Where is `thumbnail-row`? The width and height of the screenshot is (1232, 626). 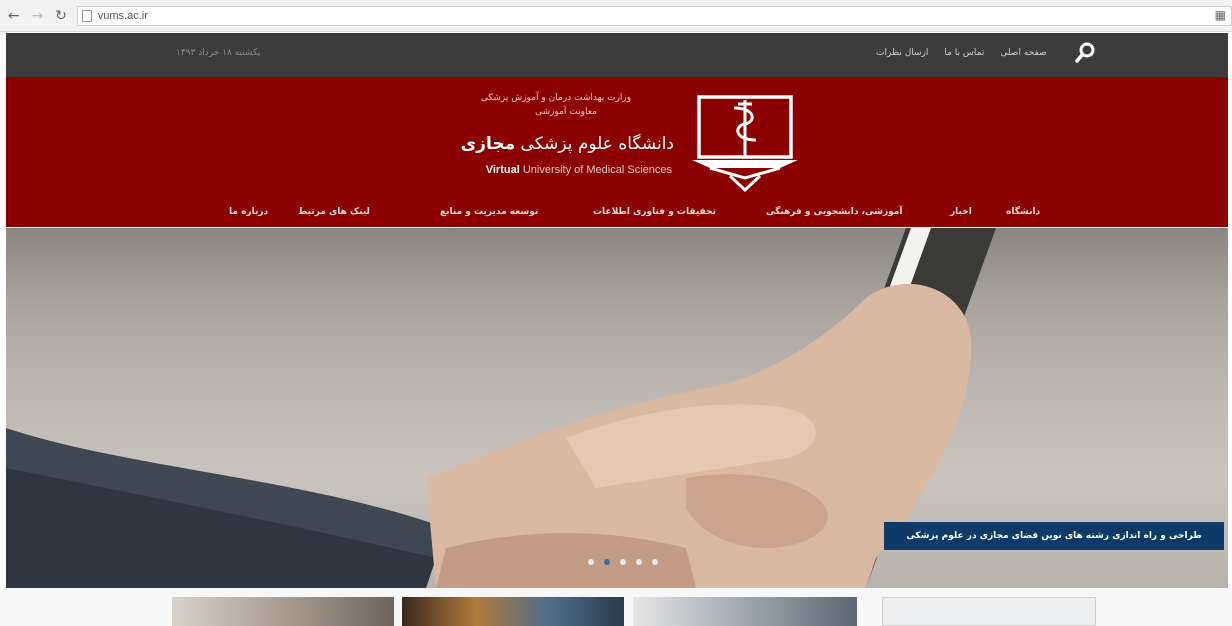 thumbnail-row is located at coordinates (616, 607).